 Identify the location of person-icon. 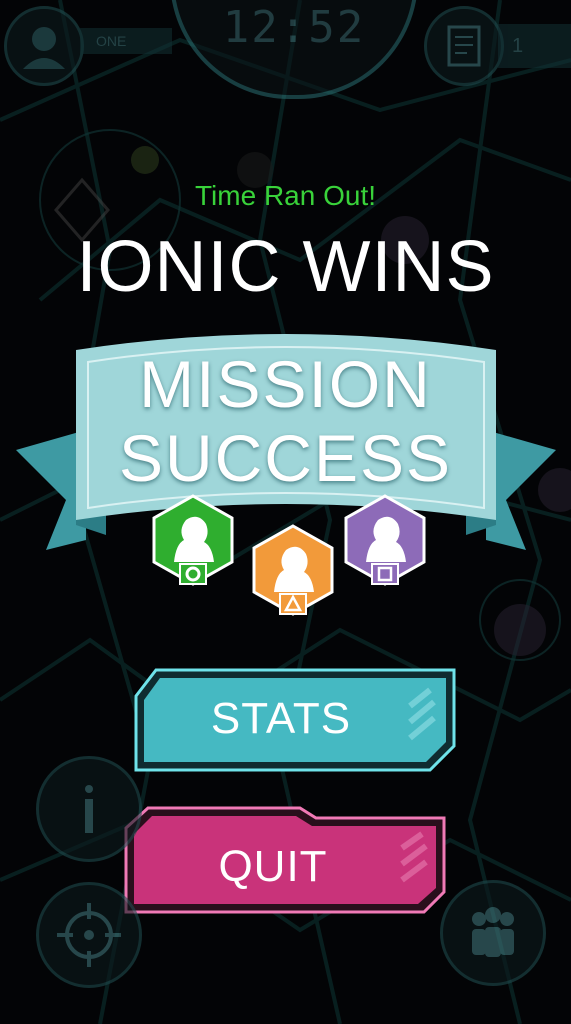
(44, 48).